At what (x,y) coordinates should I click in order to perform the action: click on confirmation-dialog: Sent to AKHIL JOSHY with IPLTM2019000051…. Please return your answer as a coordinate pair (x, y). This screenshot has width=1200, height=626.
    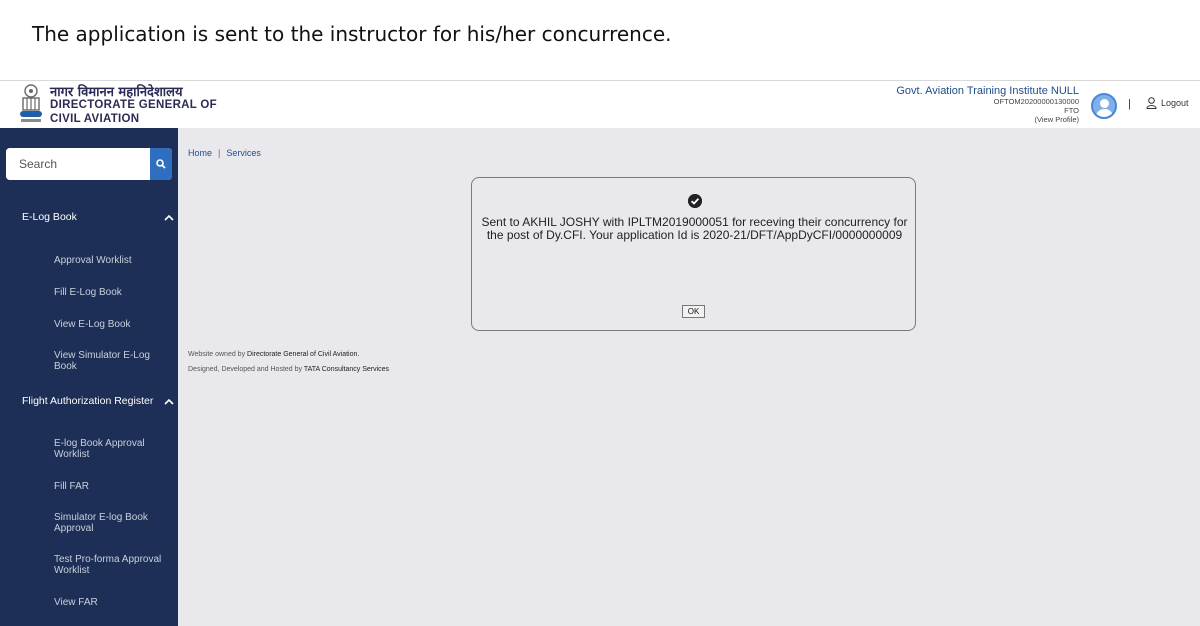
    Looking at the image, I should click on (693, 254).